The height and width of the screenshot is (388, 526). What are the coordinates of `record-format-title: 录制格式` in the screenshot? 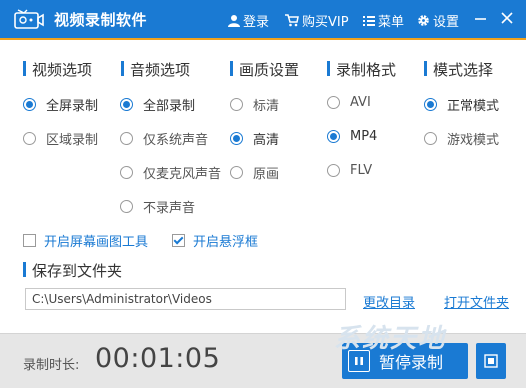 It's located at (366, 70).